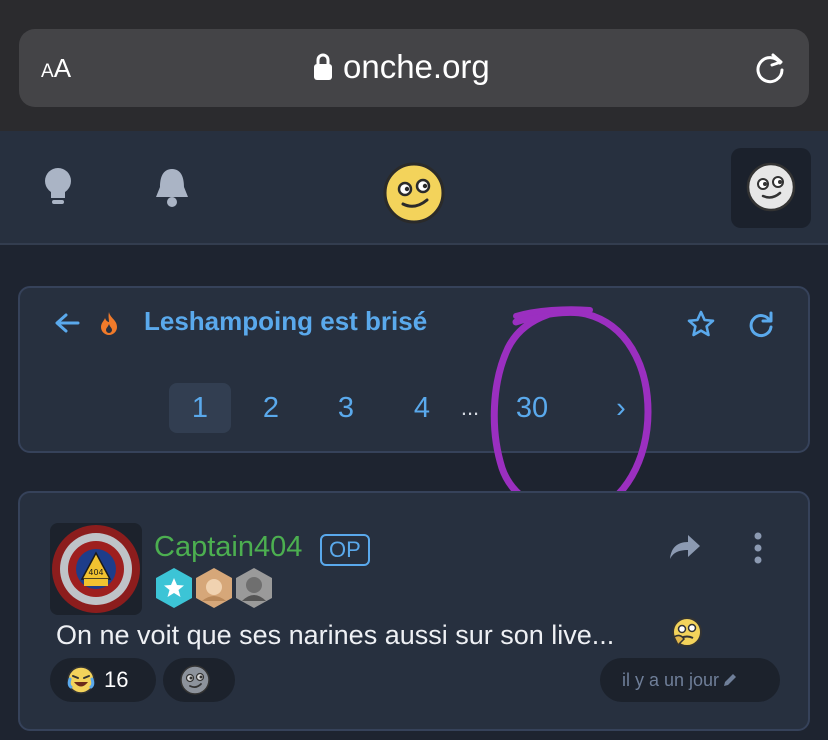 The width and height of the screenshot is (828, 740). I want to click on page-link-1: 1, so click(200, 408).